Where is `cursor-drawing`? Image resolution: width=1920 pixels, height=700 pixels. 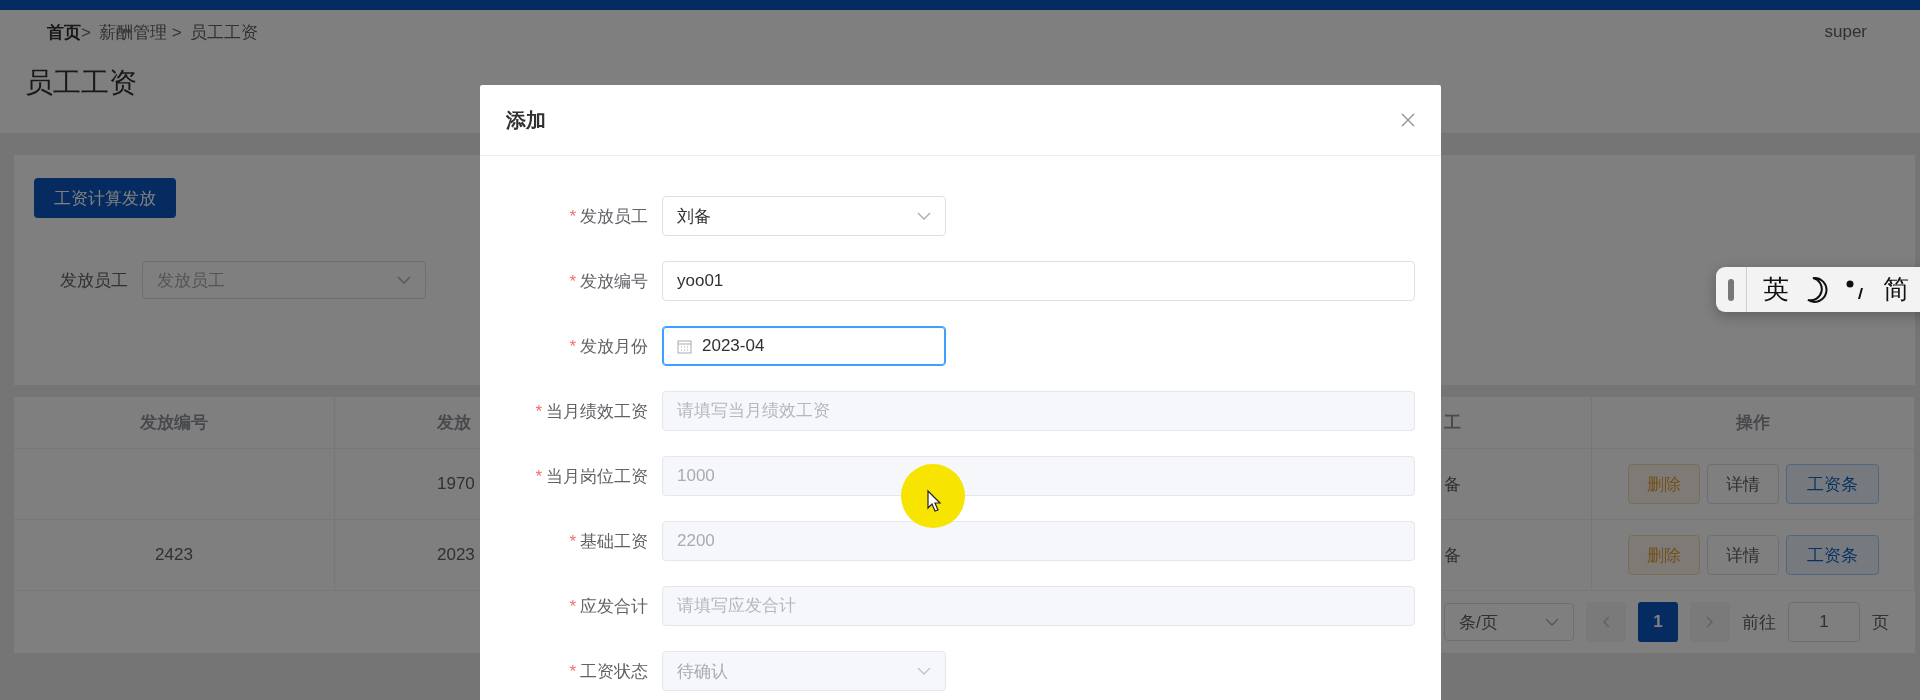 cursor-drawing is located at coordinates (933, 496).